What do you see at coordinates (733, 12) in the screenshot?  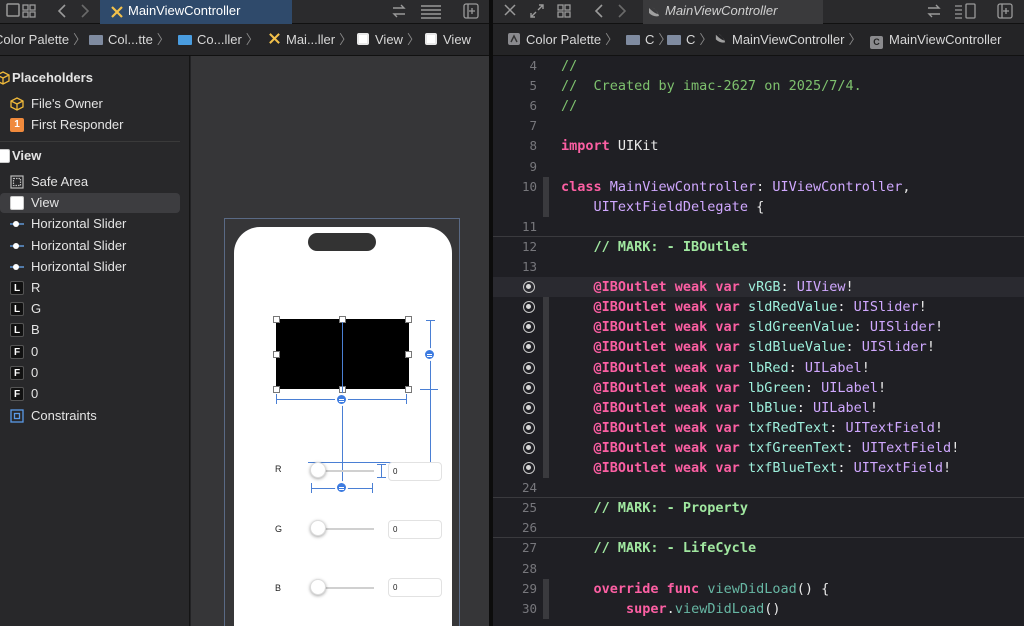 I see `tab-main-view-controller-swift: MainViewController` at bounding box center [733, 12].